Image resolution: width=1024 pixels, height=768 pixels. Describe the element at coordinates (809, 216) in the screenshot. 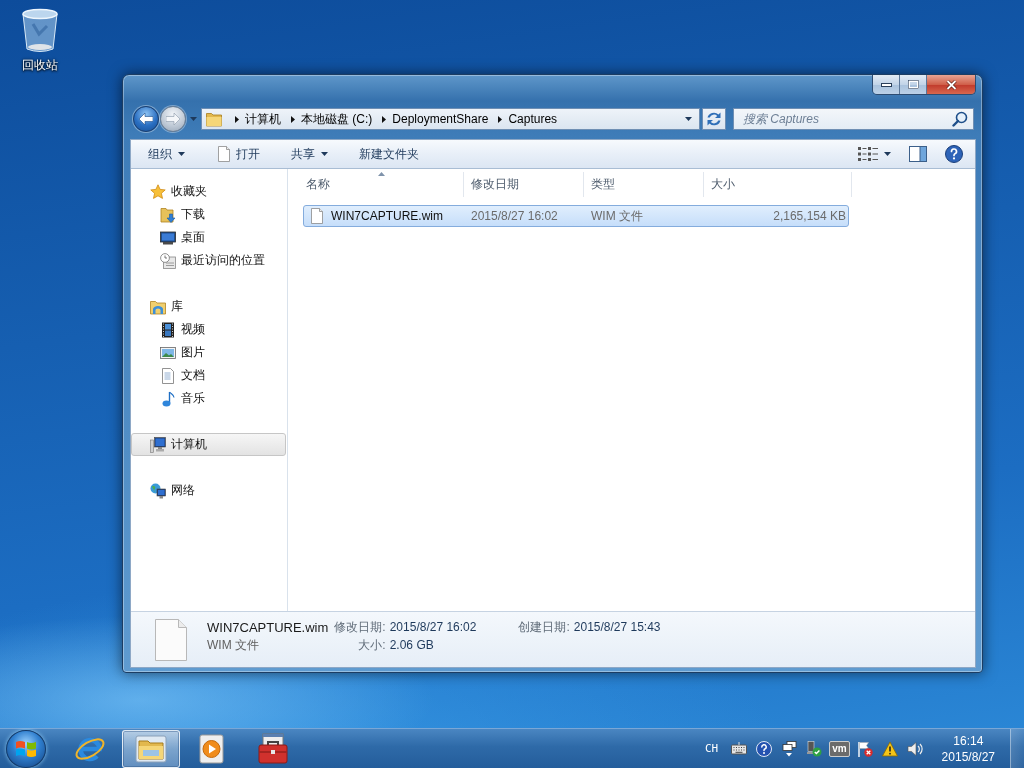

I see `file-size: 2,165,154 KB` at that location.